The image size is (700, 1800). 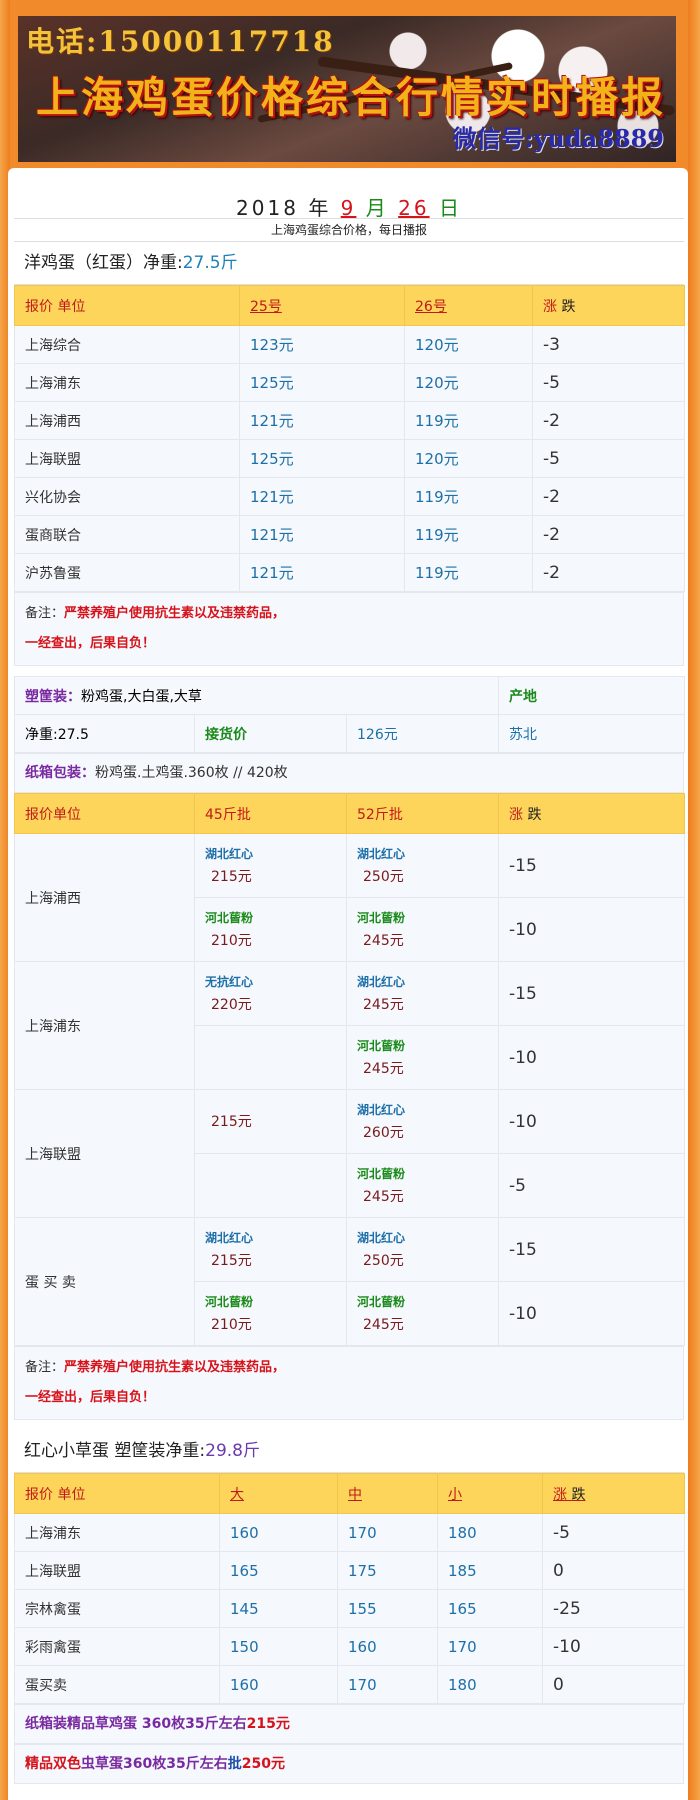 What do you see at coordinates (383, 876) in the screenshot?
I see `price-value: 250元` at bounding box center [383, 876].